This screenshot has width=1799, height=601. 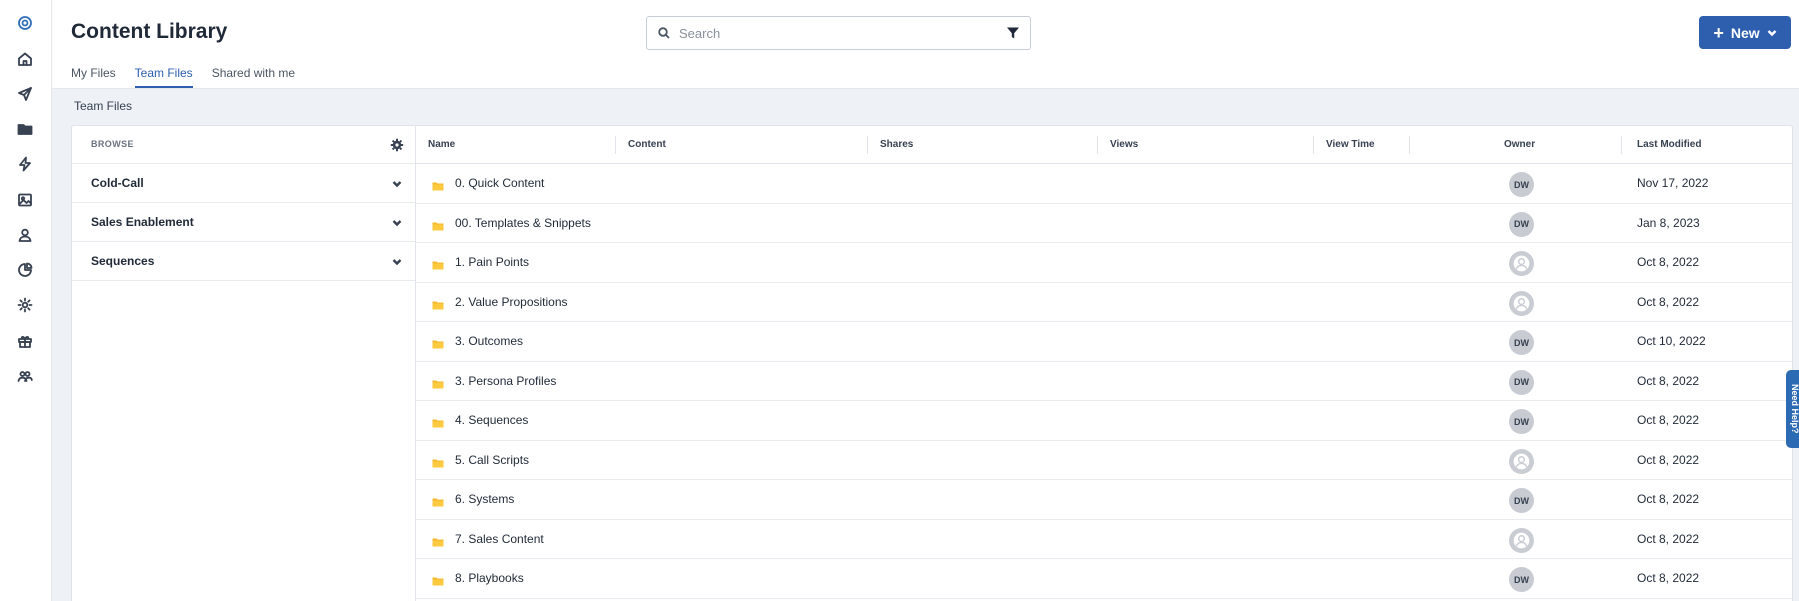 What do you see at coordinates (25, 341) in the screenshot?
I see `gift-icon` at bounding box center [25, 341].